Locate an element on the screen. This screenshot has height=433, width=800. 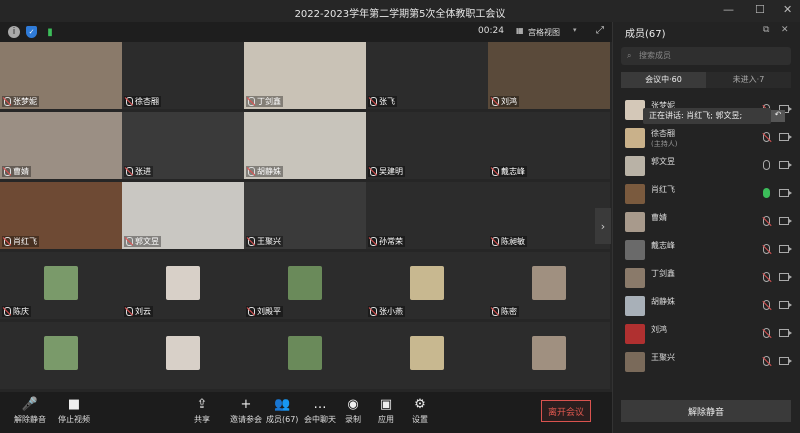
video-tile: 郭文昱 is located at coordinates (183, 215).